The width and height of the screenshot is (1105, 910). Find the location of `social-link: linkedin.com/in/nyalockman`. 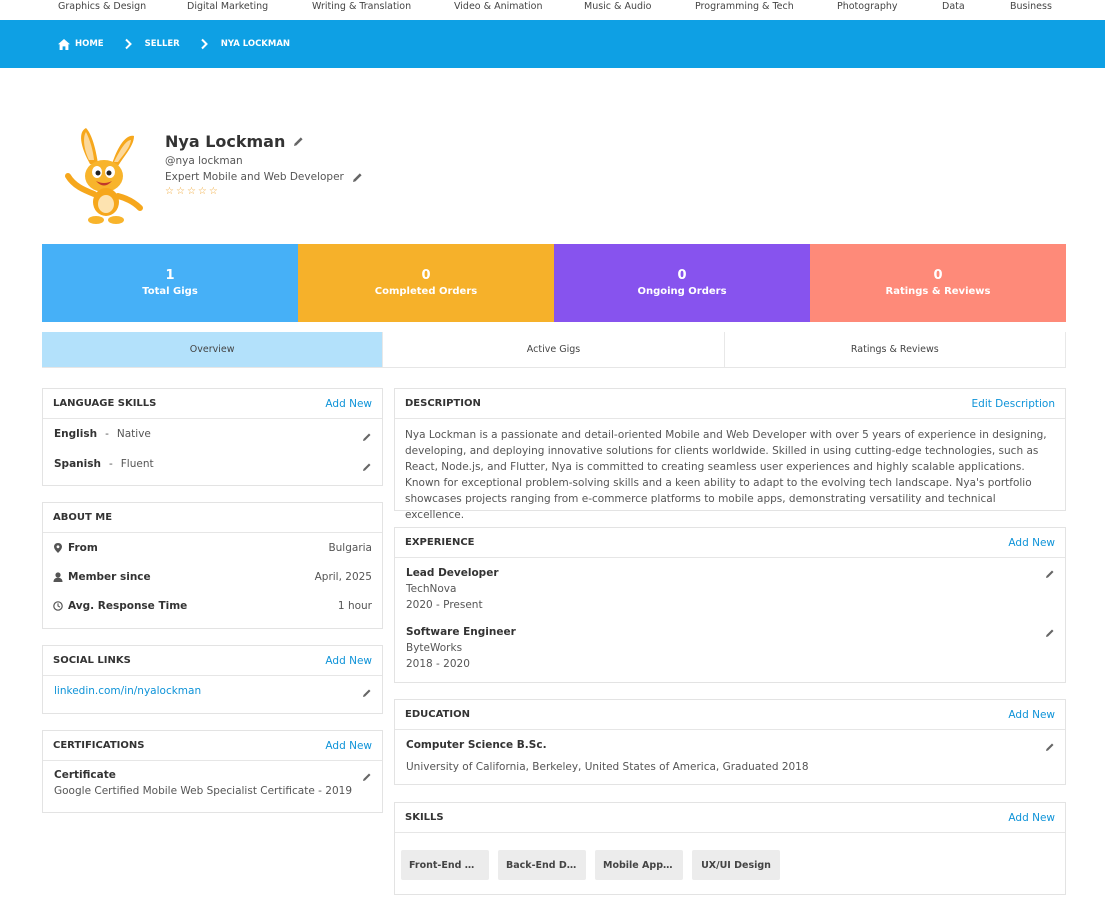

social-link: linkedin.com/in/nyalockman is located at coordinates (127, 691).